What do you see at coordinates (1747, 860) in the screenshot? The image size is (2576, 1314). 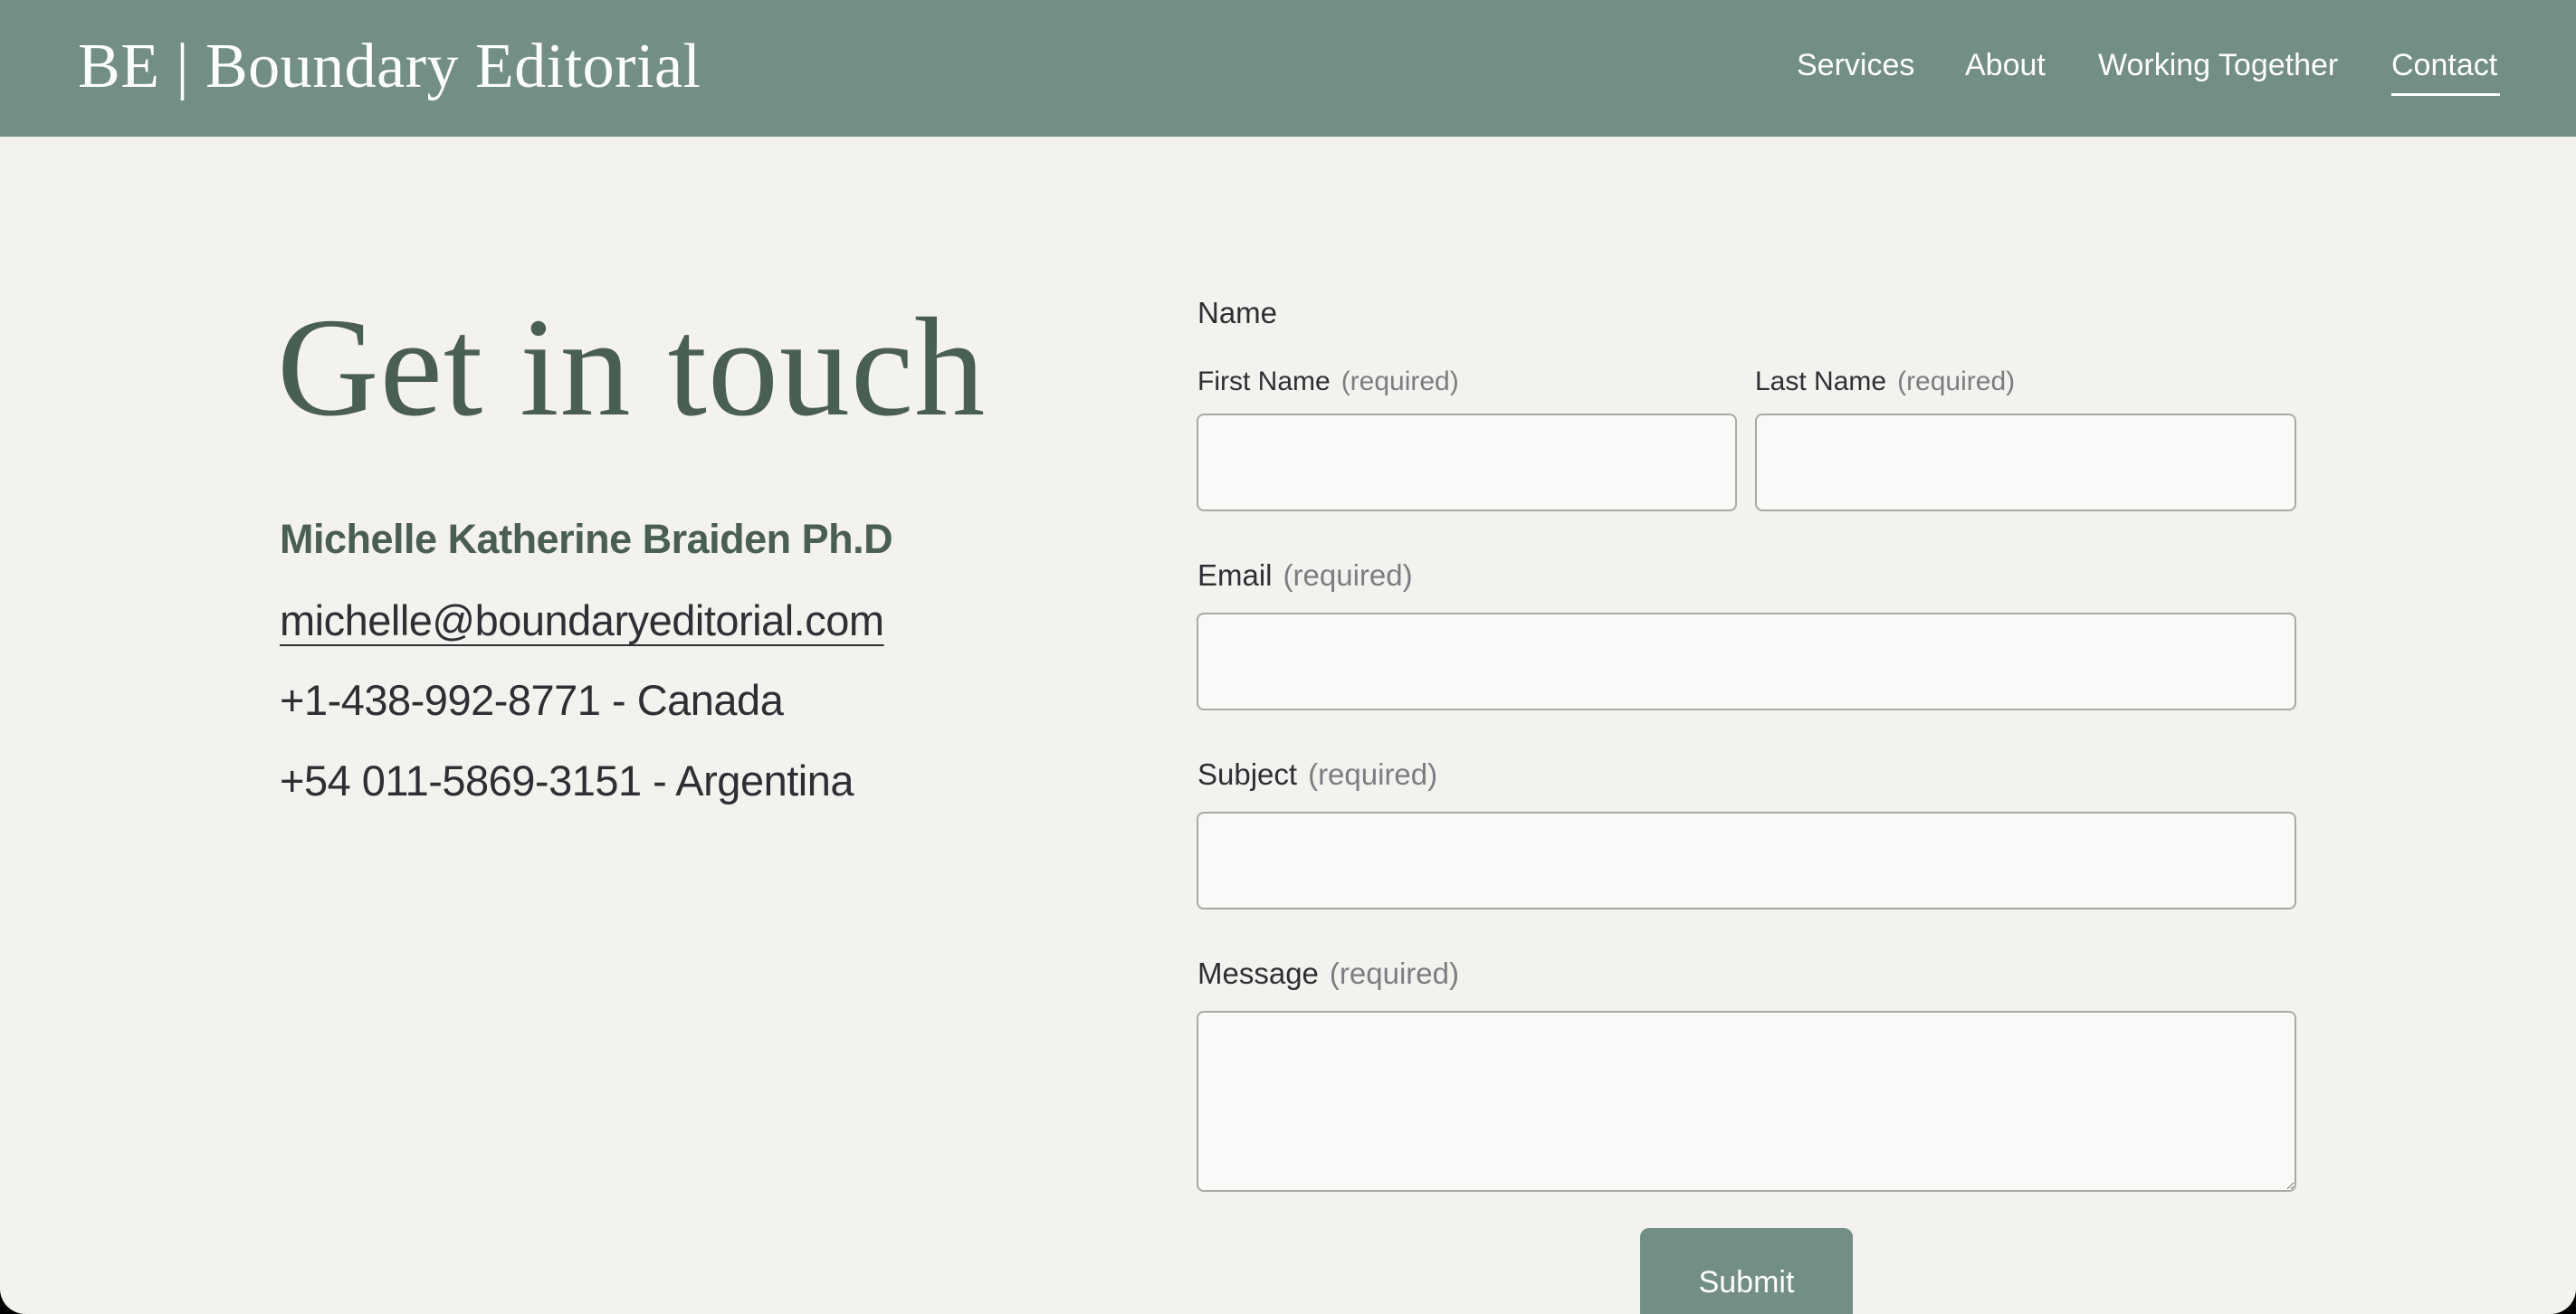 I see `subject-input` at bounding box center [1747, 860].